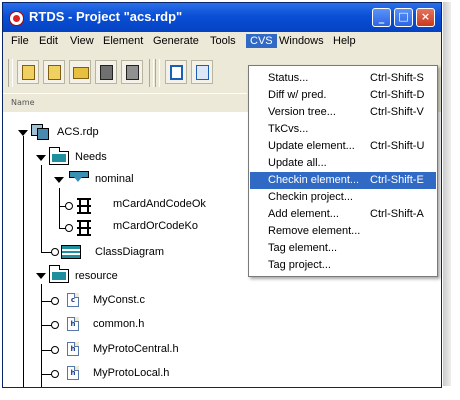 The height and width of the screenshot is (400, 460). I want to click on tree-item-card-ko: mCardOrCodeKo, so click(155, 226).